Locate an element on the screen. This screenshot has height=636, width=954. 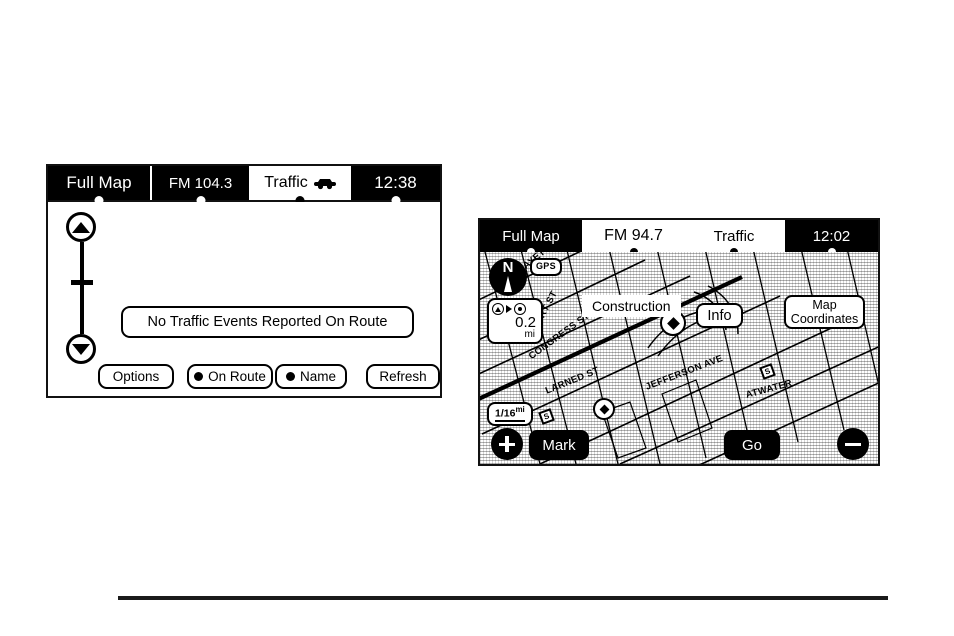
refresh-button: Refresh is located at coordinates (403, 376).